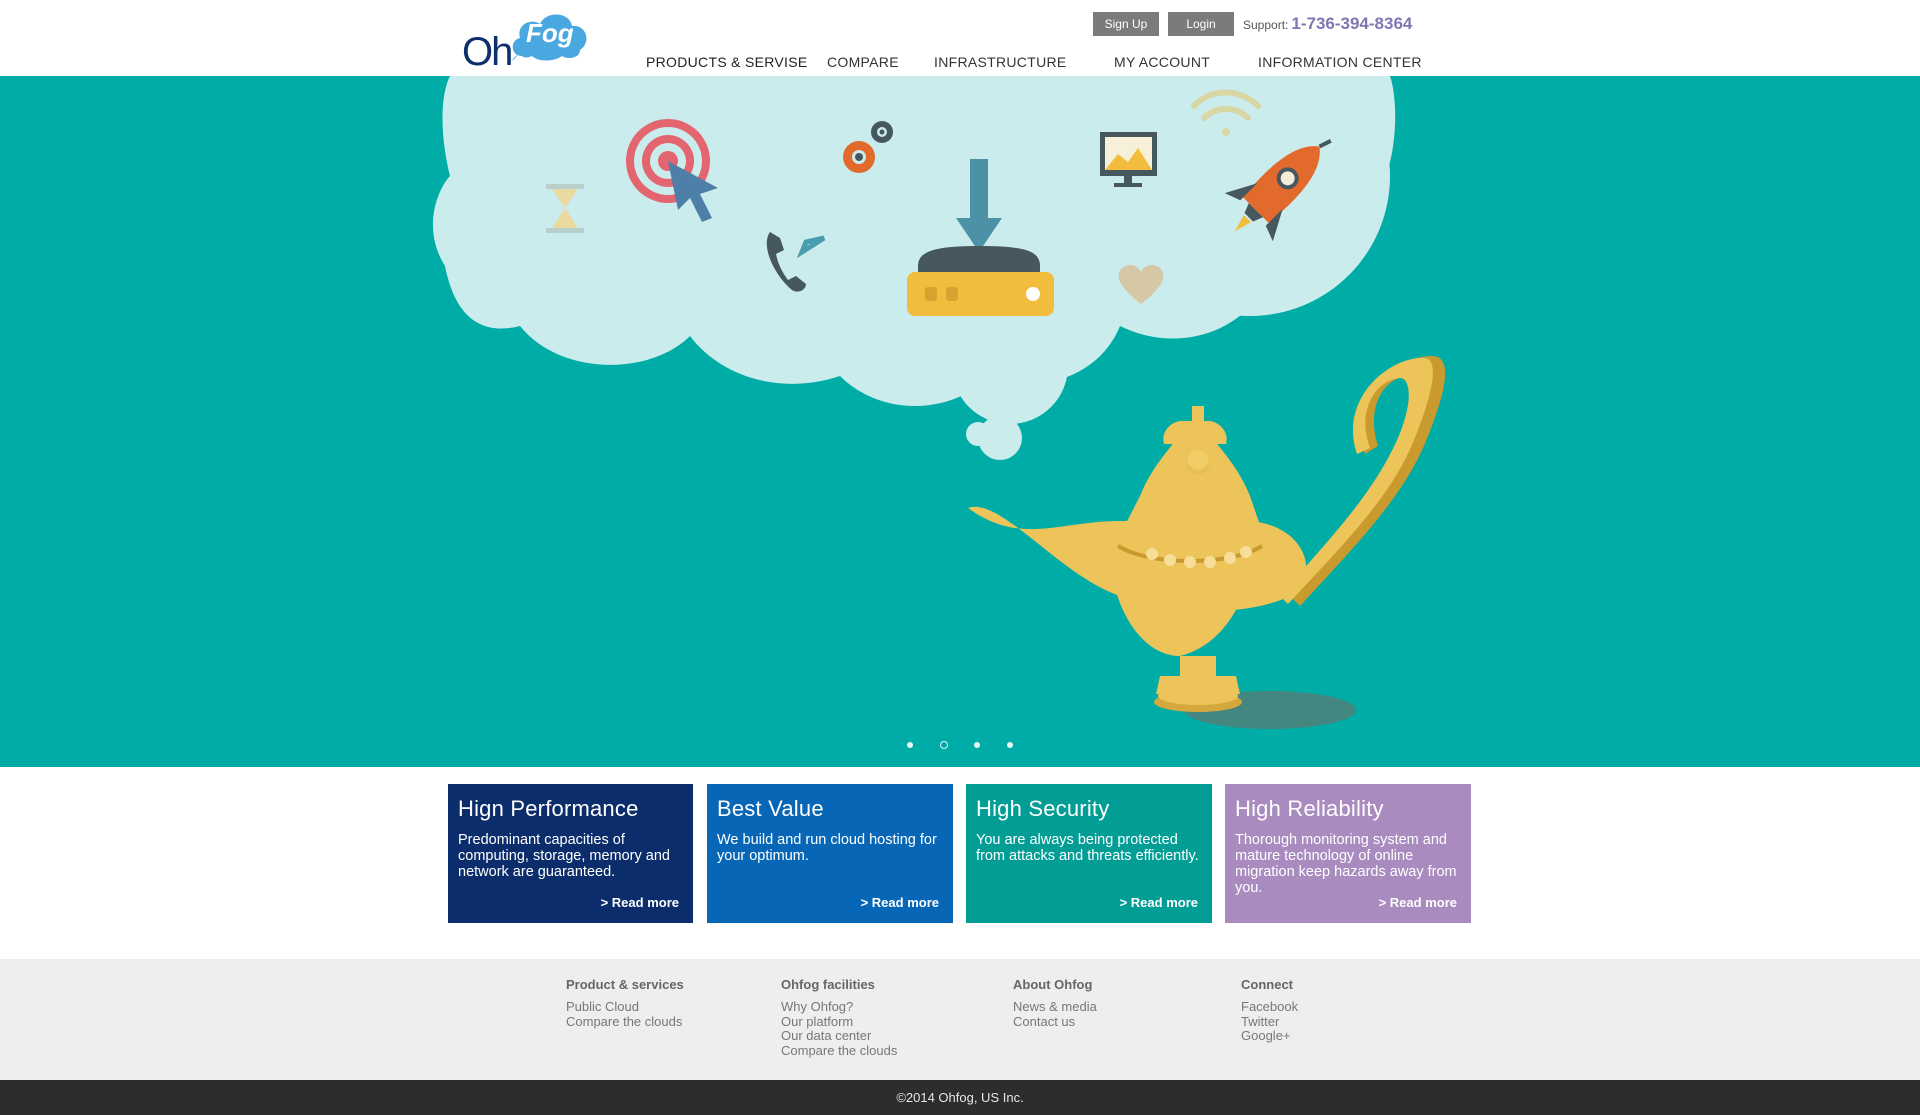 The width and height of the screenshot is (1920, 1115). I want to click on support-info: Support: 1-736-394-8364, so click(1327, 24).